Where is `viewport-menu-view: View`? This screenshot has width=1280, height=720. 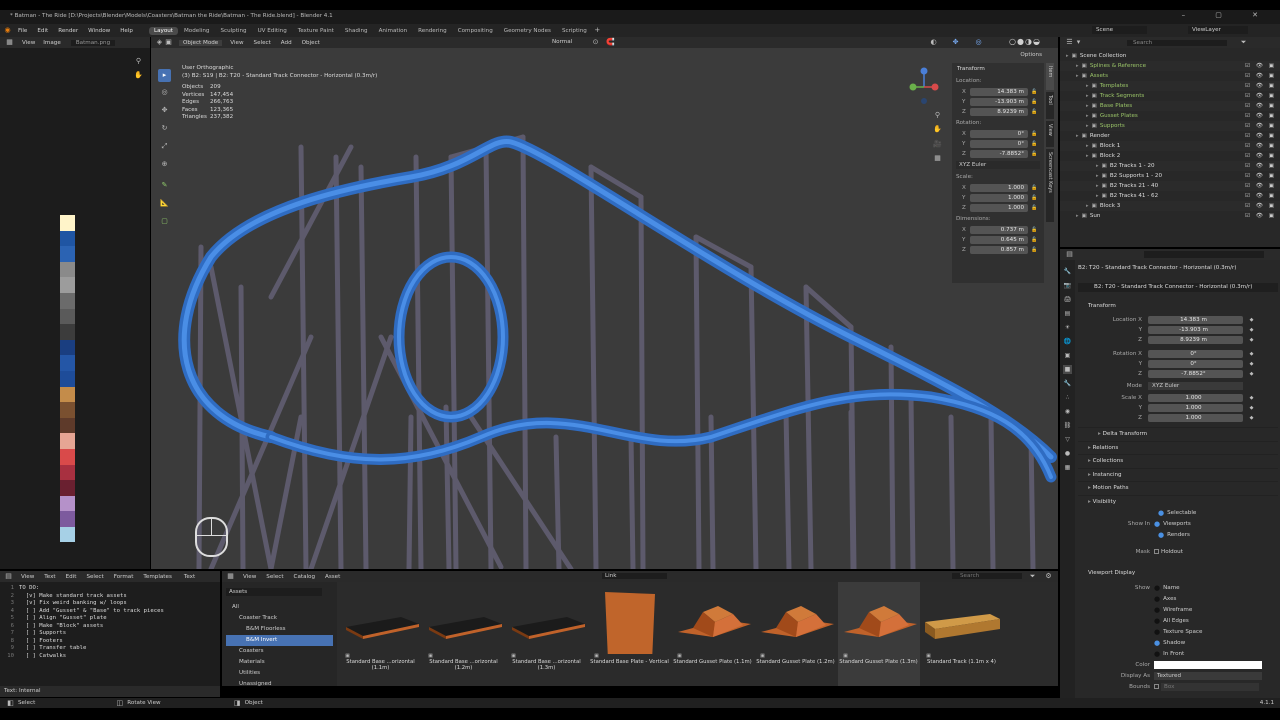 viewport-menu-view: View is located at coordinates (236, 43).